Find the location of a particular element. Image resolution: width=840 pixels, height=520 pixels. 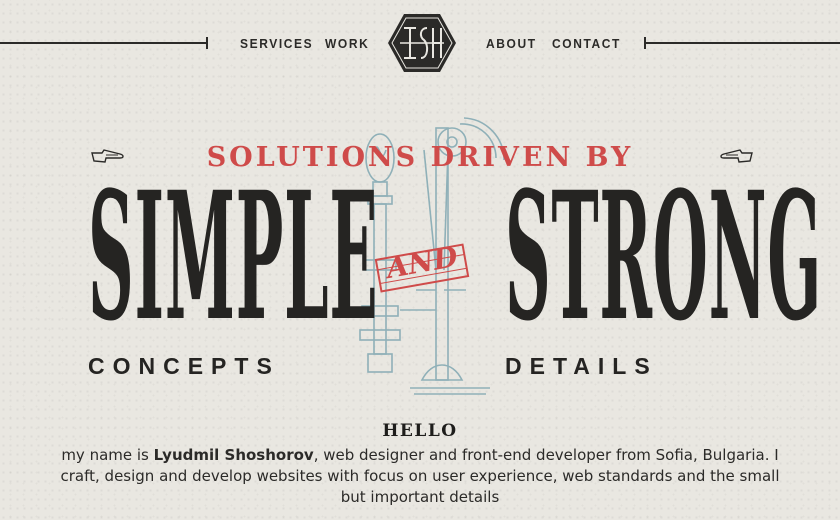

site-logo is located at coordinates (422, 43).